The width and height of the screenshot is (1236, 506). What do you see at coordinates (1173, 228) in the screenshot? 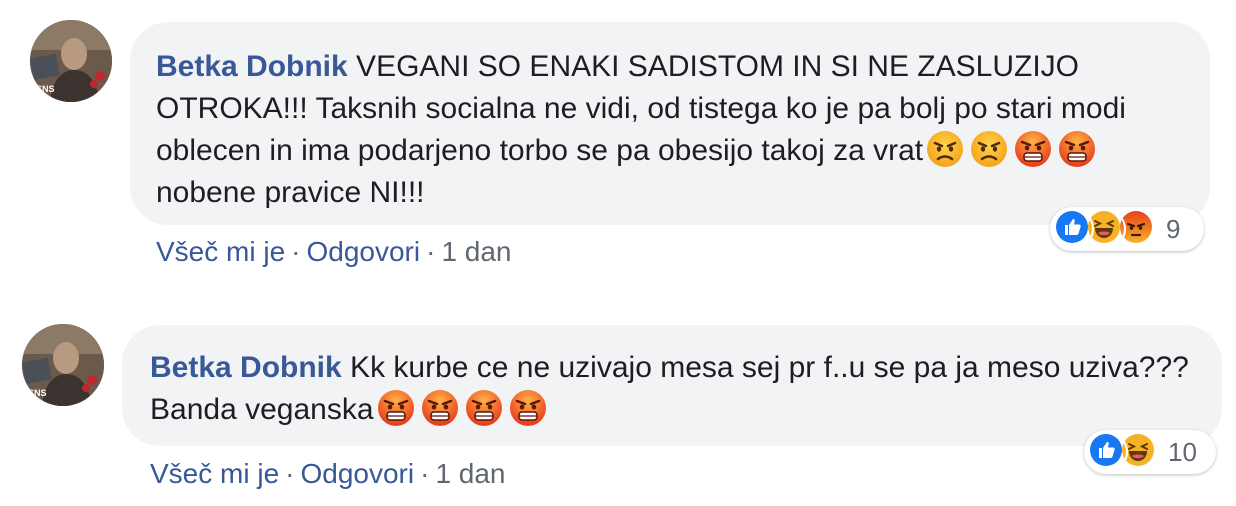
I see `reaction-count: 9` at bounding box center [1173, 228].